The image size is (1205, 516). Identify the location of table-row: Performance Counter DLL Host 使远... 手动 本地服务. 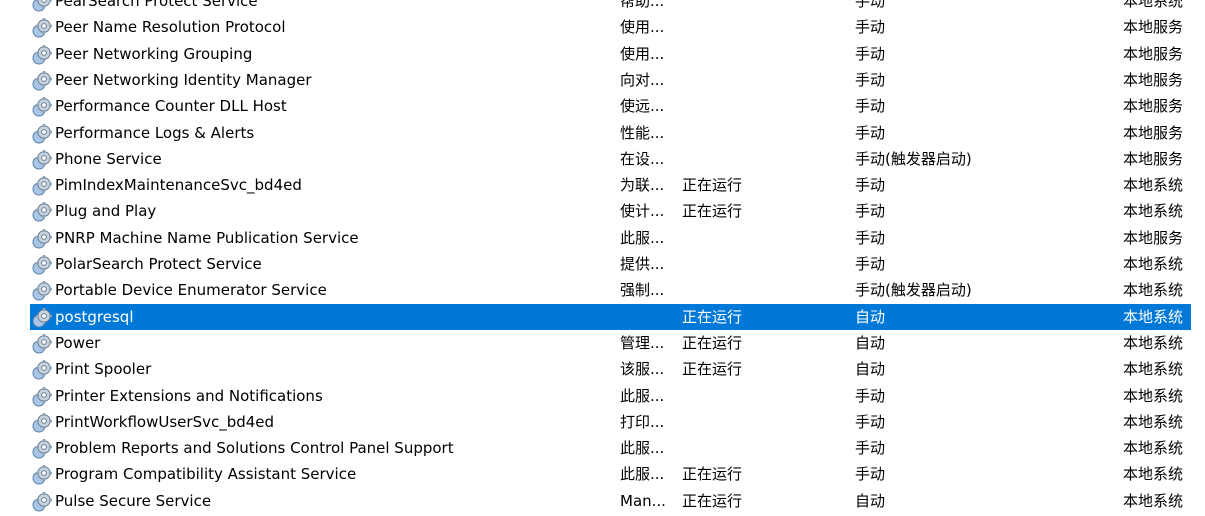
(610, 106).